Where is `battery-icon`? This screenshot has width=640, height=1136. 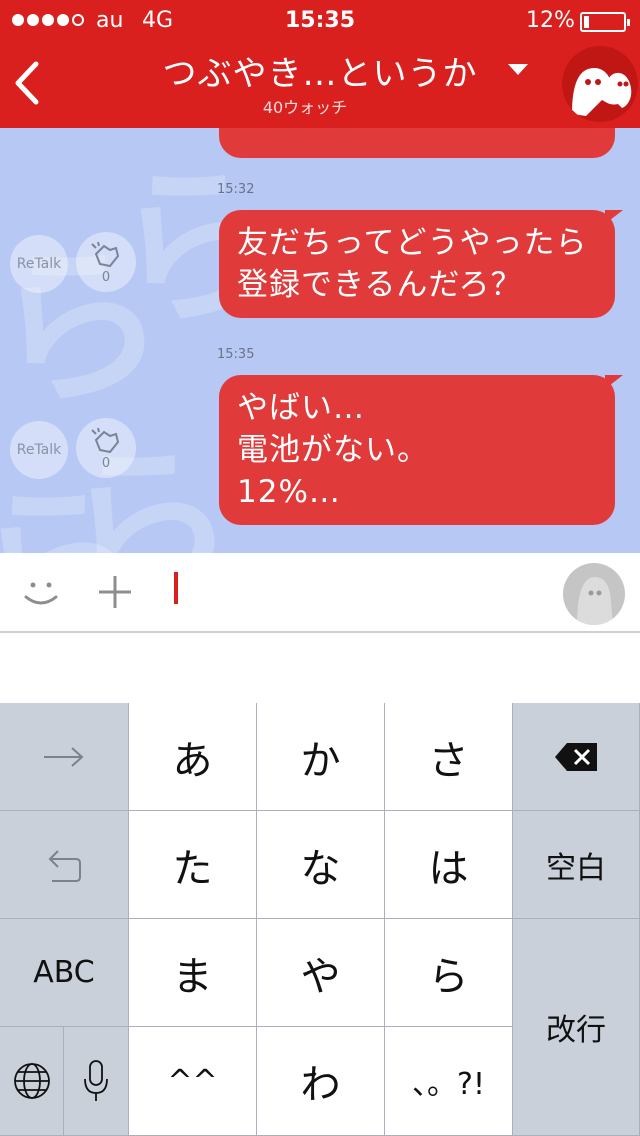 battery-icon is located at coordinates (605, 22).